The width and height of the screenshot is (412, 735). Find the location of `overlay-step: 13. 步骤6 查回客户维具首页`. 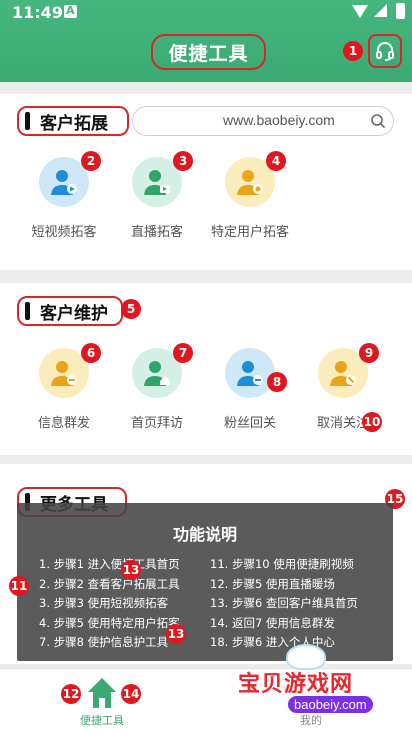

overlay-step: 13. 步骤6 查回客户维具首页 is located at coordinates (284, 603).